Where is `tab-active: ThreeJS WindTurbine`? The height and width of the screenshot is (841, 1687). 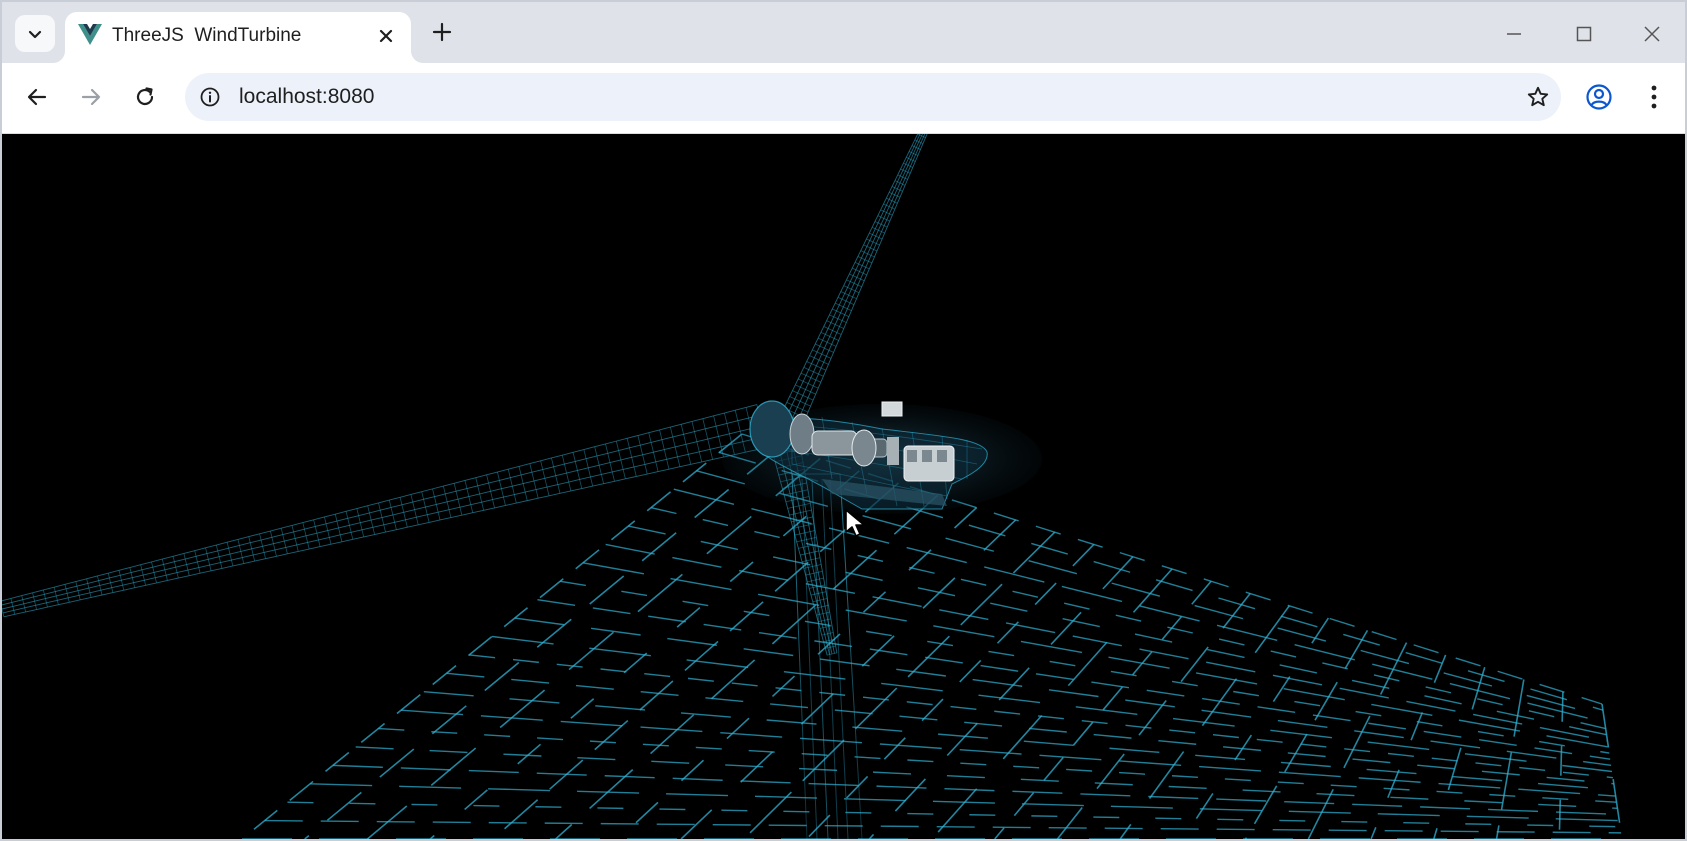
tab-active: ThreeJS WindTurbine is located at coordinates (238, 37).